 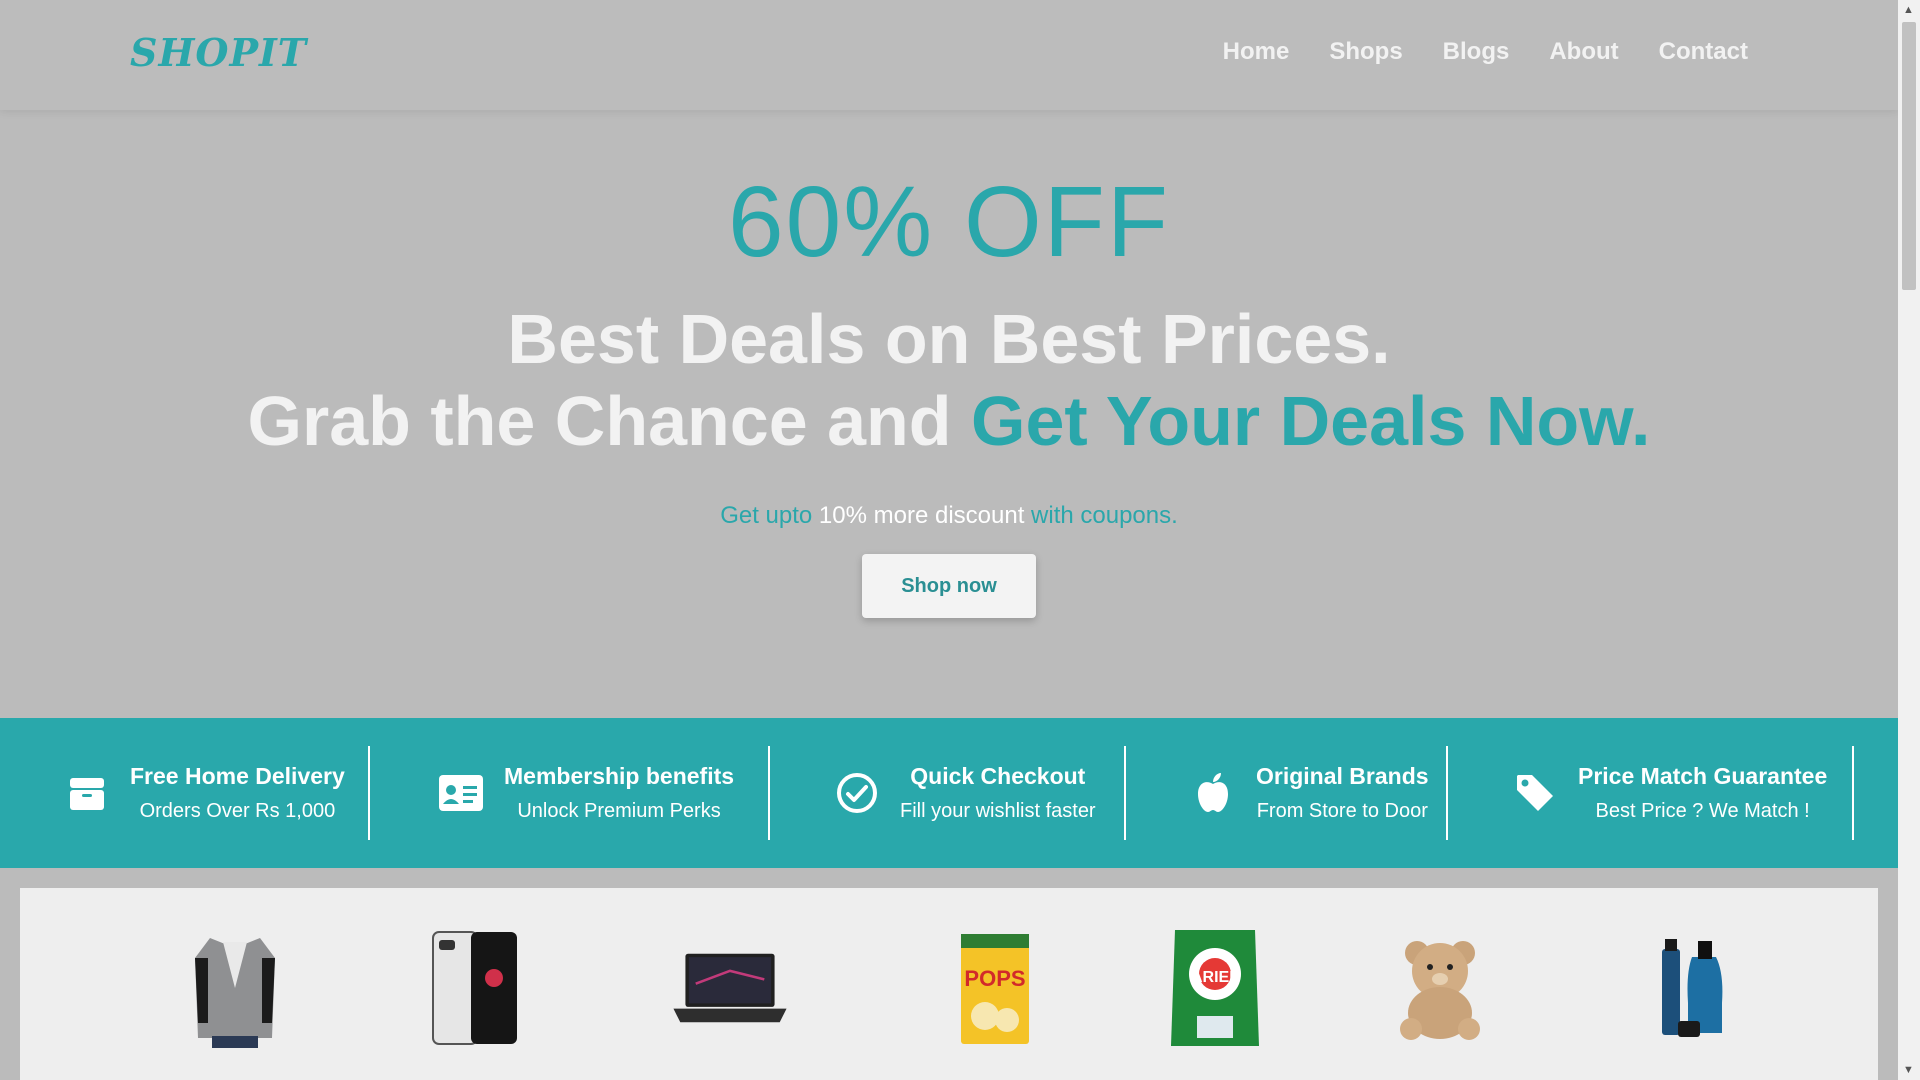 What do you see at coordinates (1342, 776) in the screenshot?
I see `feature-title: Original Brands` at bounding box center [1342, 776].